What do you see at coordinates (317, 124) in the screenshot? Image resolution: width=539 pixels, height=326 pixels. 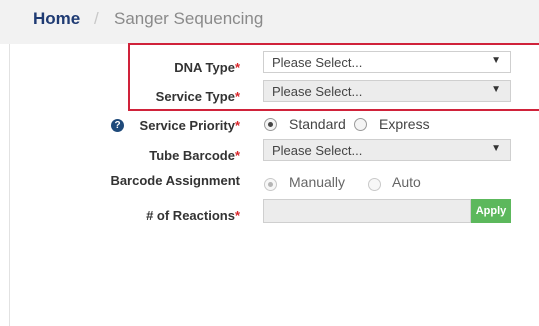 I see `priority-standard-label: Standard` at bounding box center [317, 124].